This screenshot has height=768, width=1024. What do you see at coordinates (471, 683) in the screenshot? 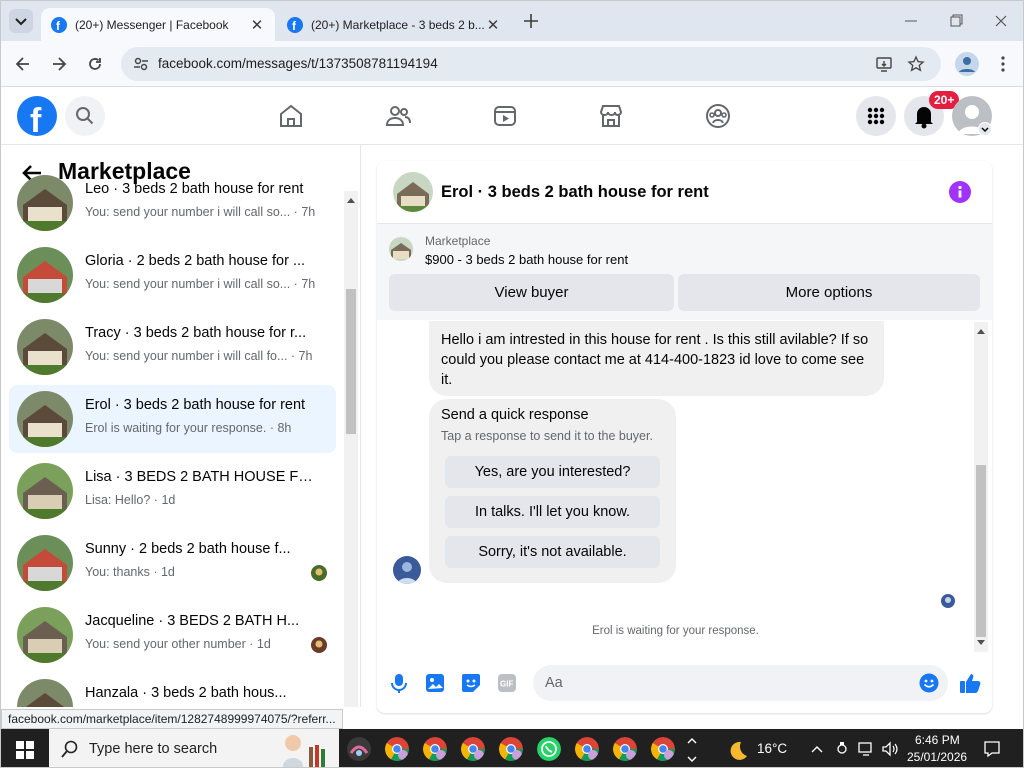
I see `sticker-icon` at bounding box center [471, 683].